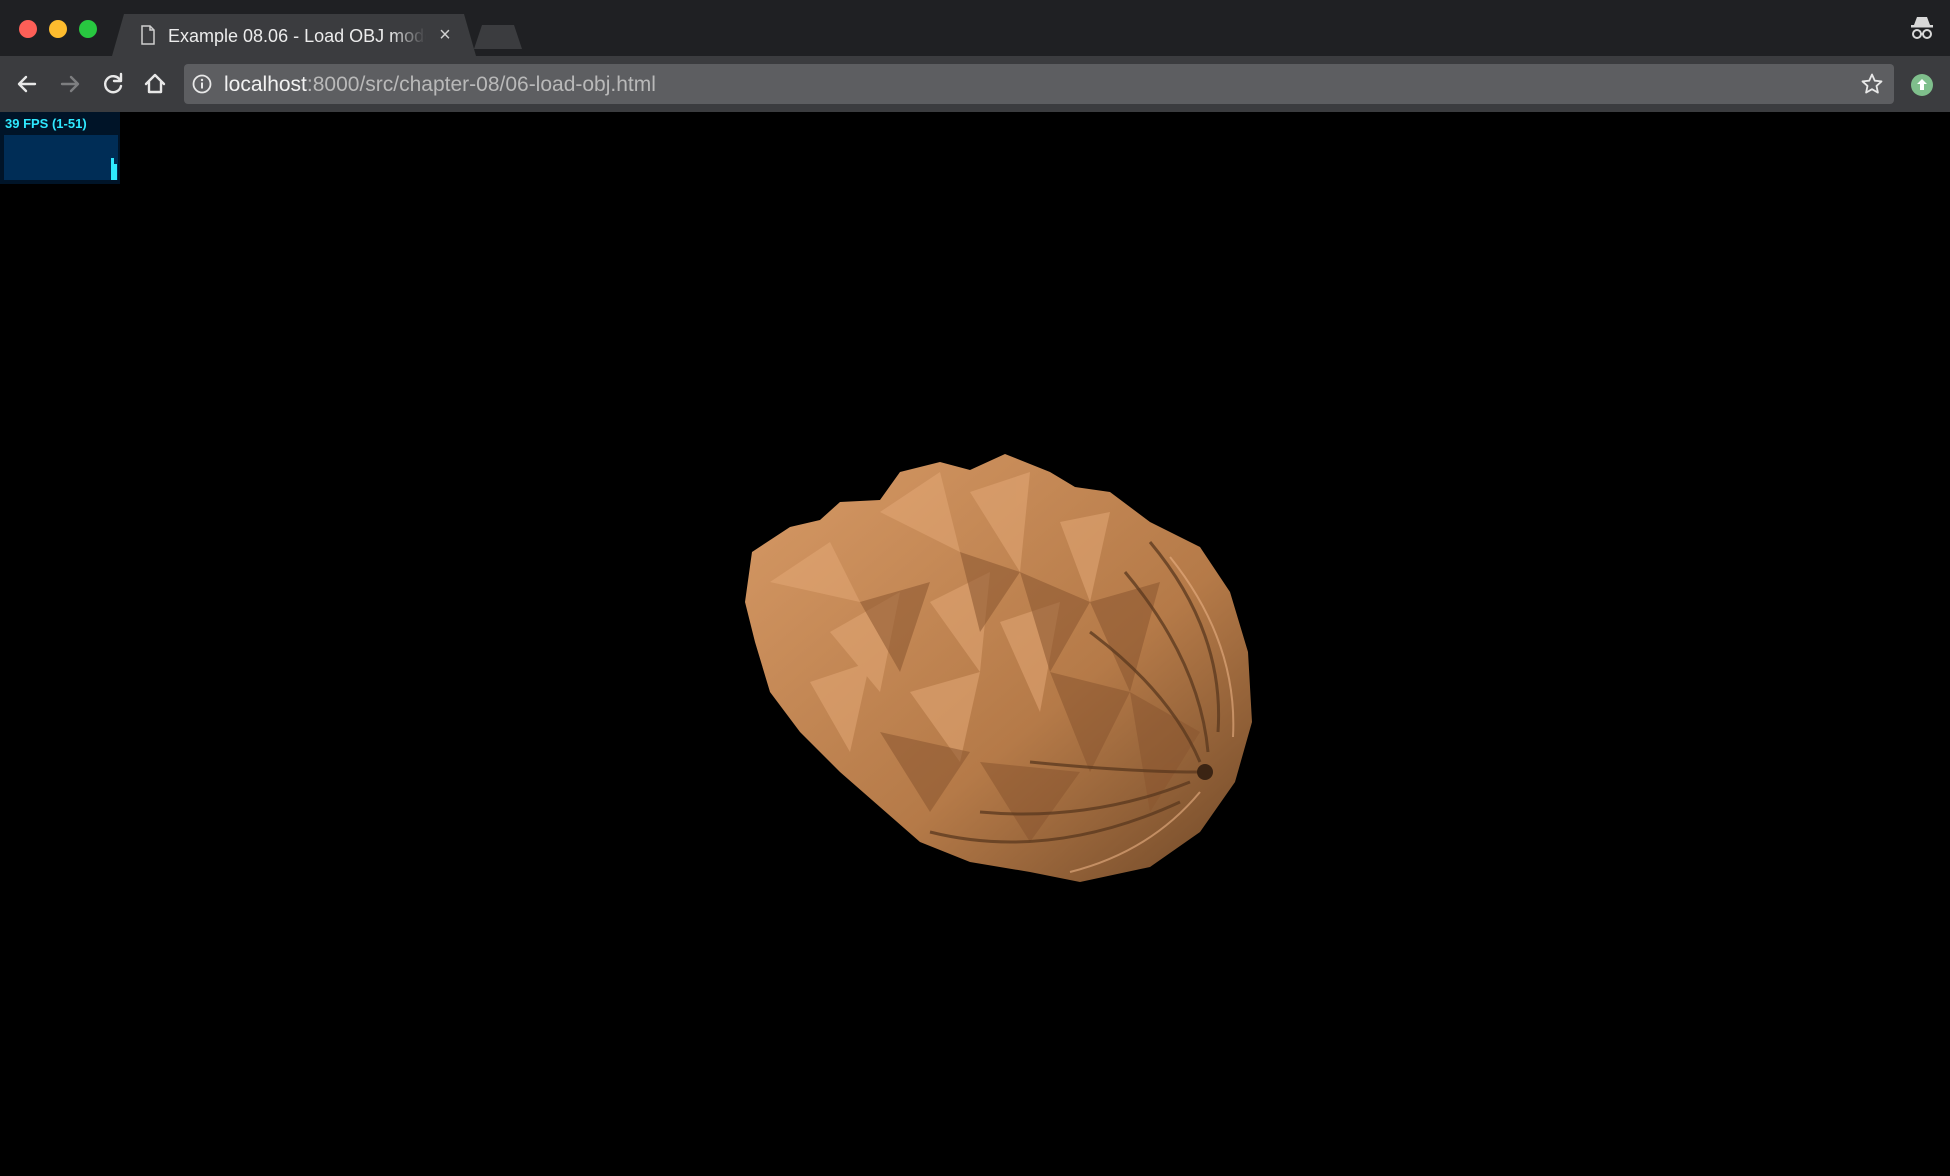 This screenshot has width=1950, height=1176. What do you see at coordinates (115, 172) in the screenshot?
I see `fps-graph-bar` at bounding box center [115, 172].